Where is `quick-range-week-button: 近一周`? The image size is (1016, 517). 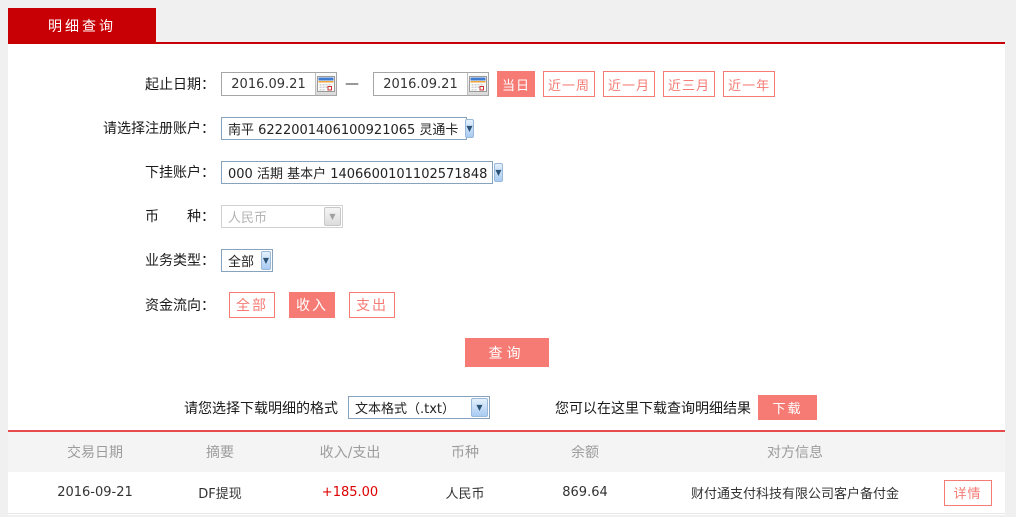
quick-range-week-button: 近一周 is located at coordinates (569, 84).